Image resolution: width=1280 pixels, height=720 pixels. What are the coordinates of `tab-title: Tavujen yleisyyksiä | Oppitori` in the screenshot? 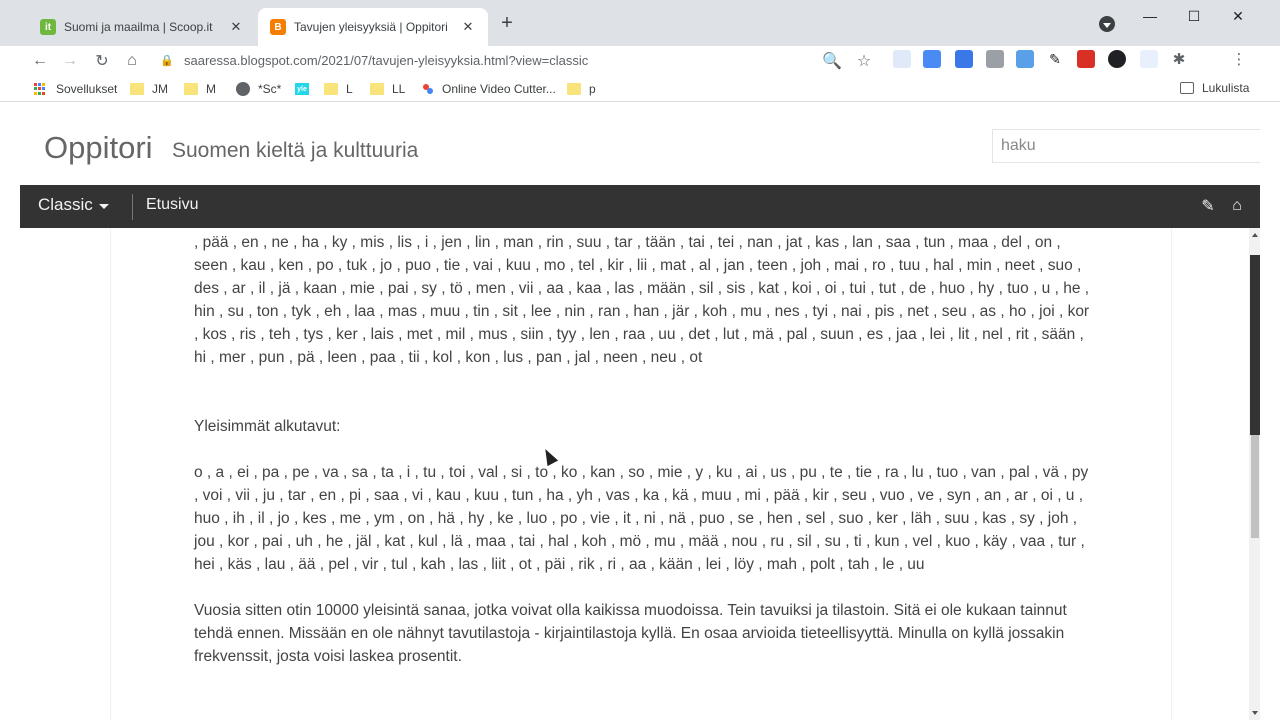 It's located at (371, 27).